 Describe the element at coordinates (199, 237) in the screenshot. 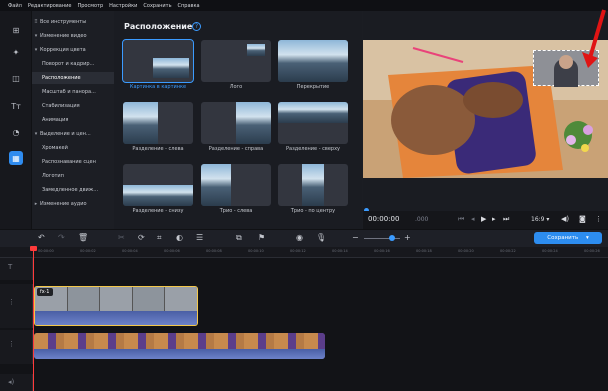

I see `clip-properties-icon: ☰` at that location.